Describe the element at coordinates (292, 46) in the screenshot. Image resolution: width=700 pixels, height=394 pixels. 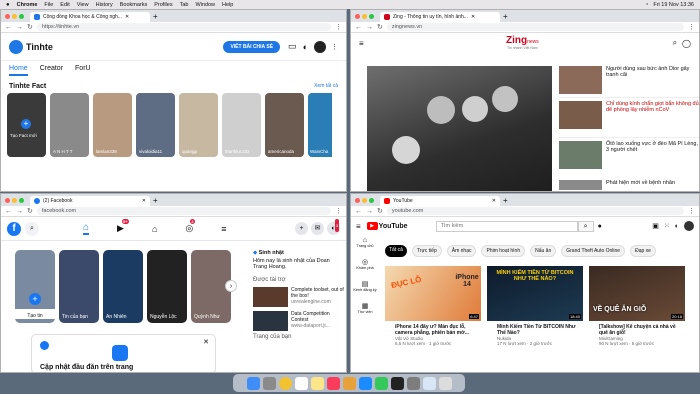
I see `chat-icon: ▭` at that location.